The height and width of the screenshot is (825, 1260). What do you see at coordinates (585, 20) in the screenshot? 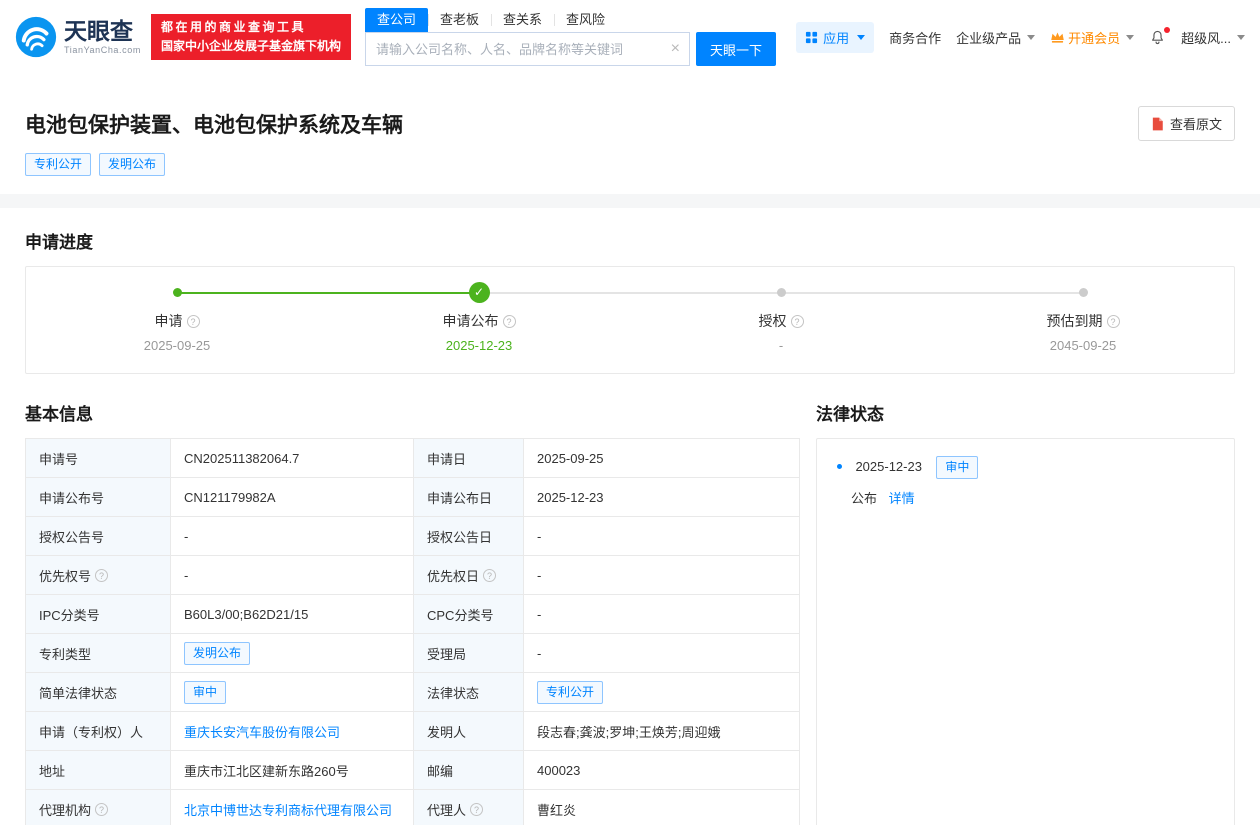
I see `tab-search-risk: 查风险` at bounding box center [585, 20].